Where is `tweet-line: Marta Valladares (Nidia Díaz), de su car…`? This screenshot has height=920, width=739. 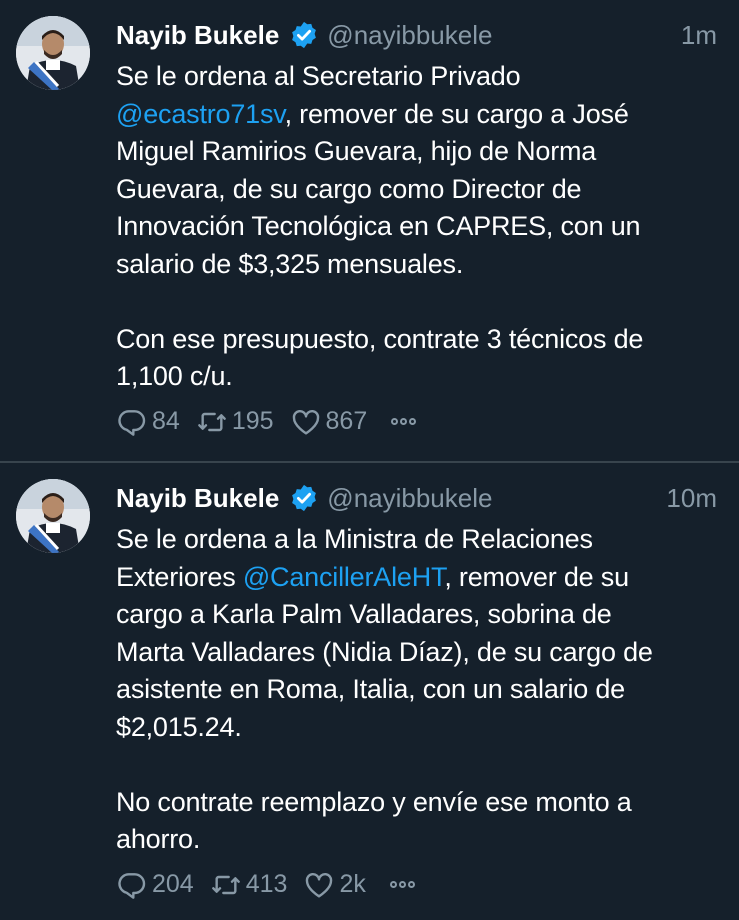
tweet-line: Marta Valladares (Nidia Díaz), de su car… is located at coordinates (384, 651).